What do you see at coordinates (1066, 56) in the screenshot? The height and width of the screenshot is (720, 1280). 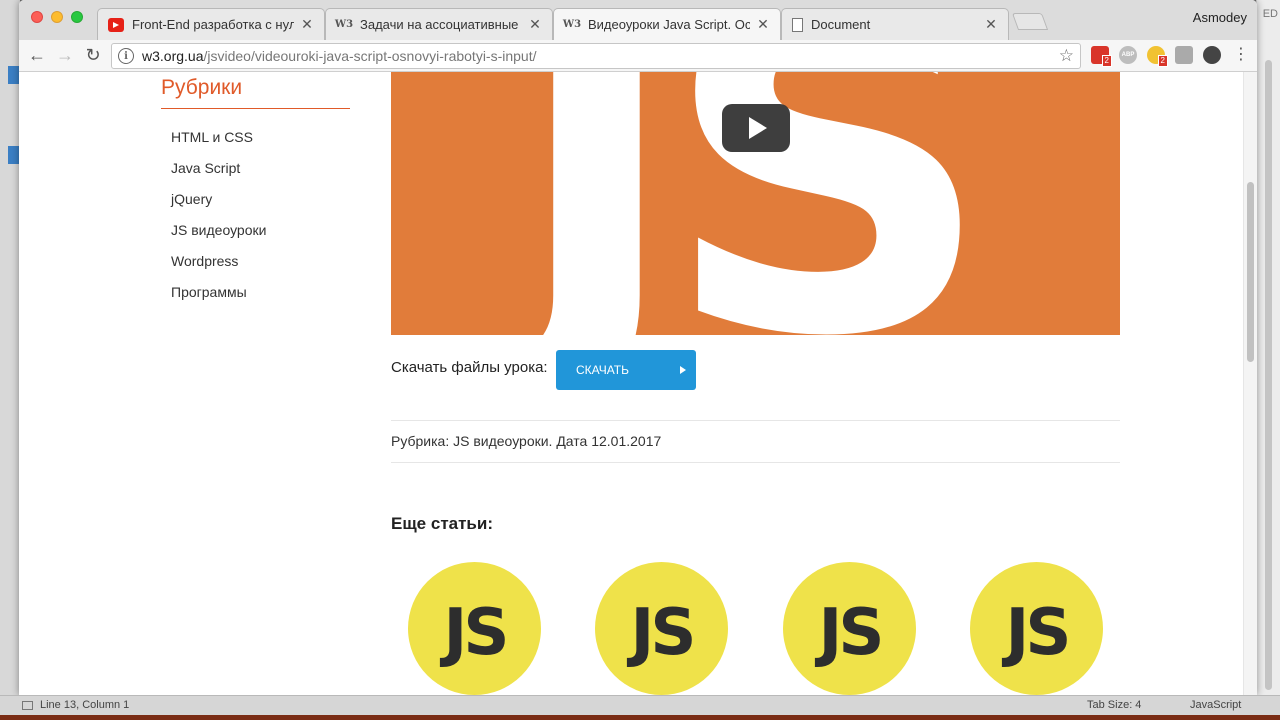 I see `bookmark-star-icon: ☆` at bounding box center [1066, 56].